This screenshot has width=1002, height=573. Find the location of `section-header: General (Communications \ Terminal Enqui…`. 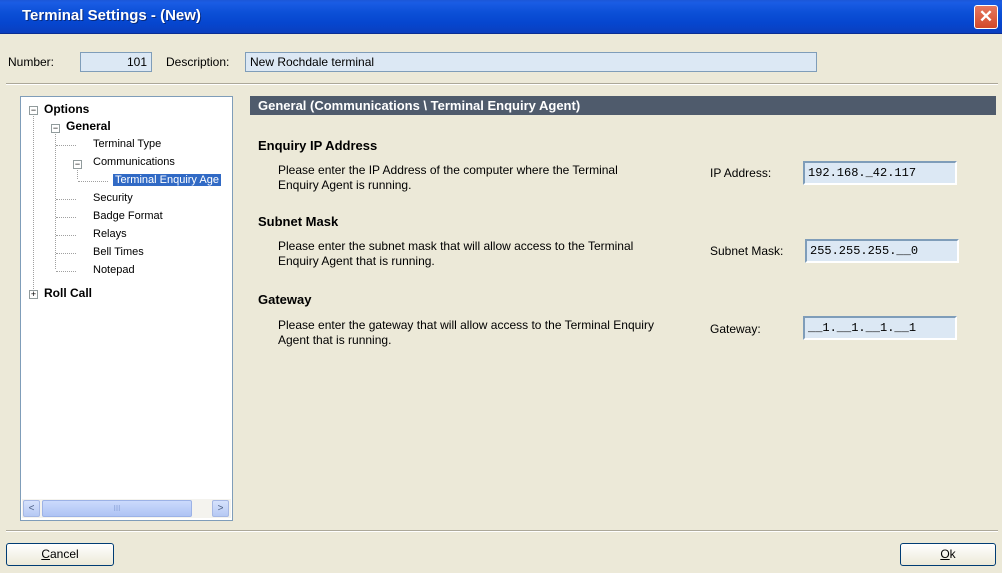

section-header: General (Communications \ Terminal Enqui… is located at coordinates (623, 105).